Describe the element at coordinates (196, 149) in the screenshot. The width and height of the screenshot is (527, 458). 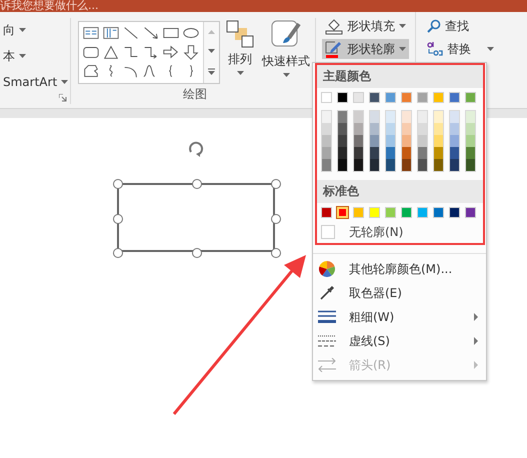
I see `rotate-handle-icon` at that location.